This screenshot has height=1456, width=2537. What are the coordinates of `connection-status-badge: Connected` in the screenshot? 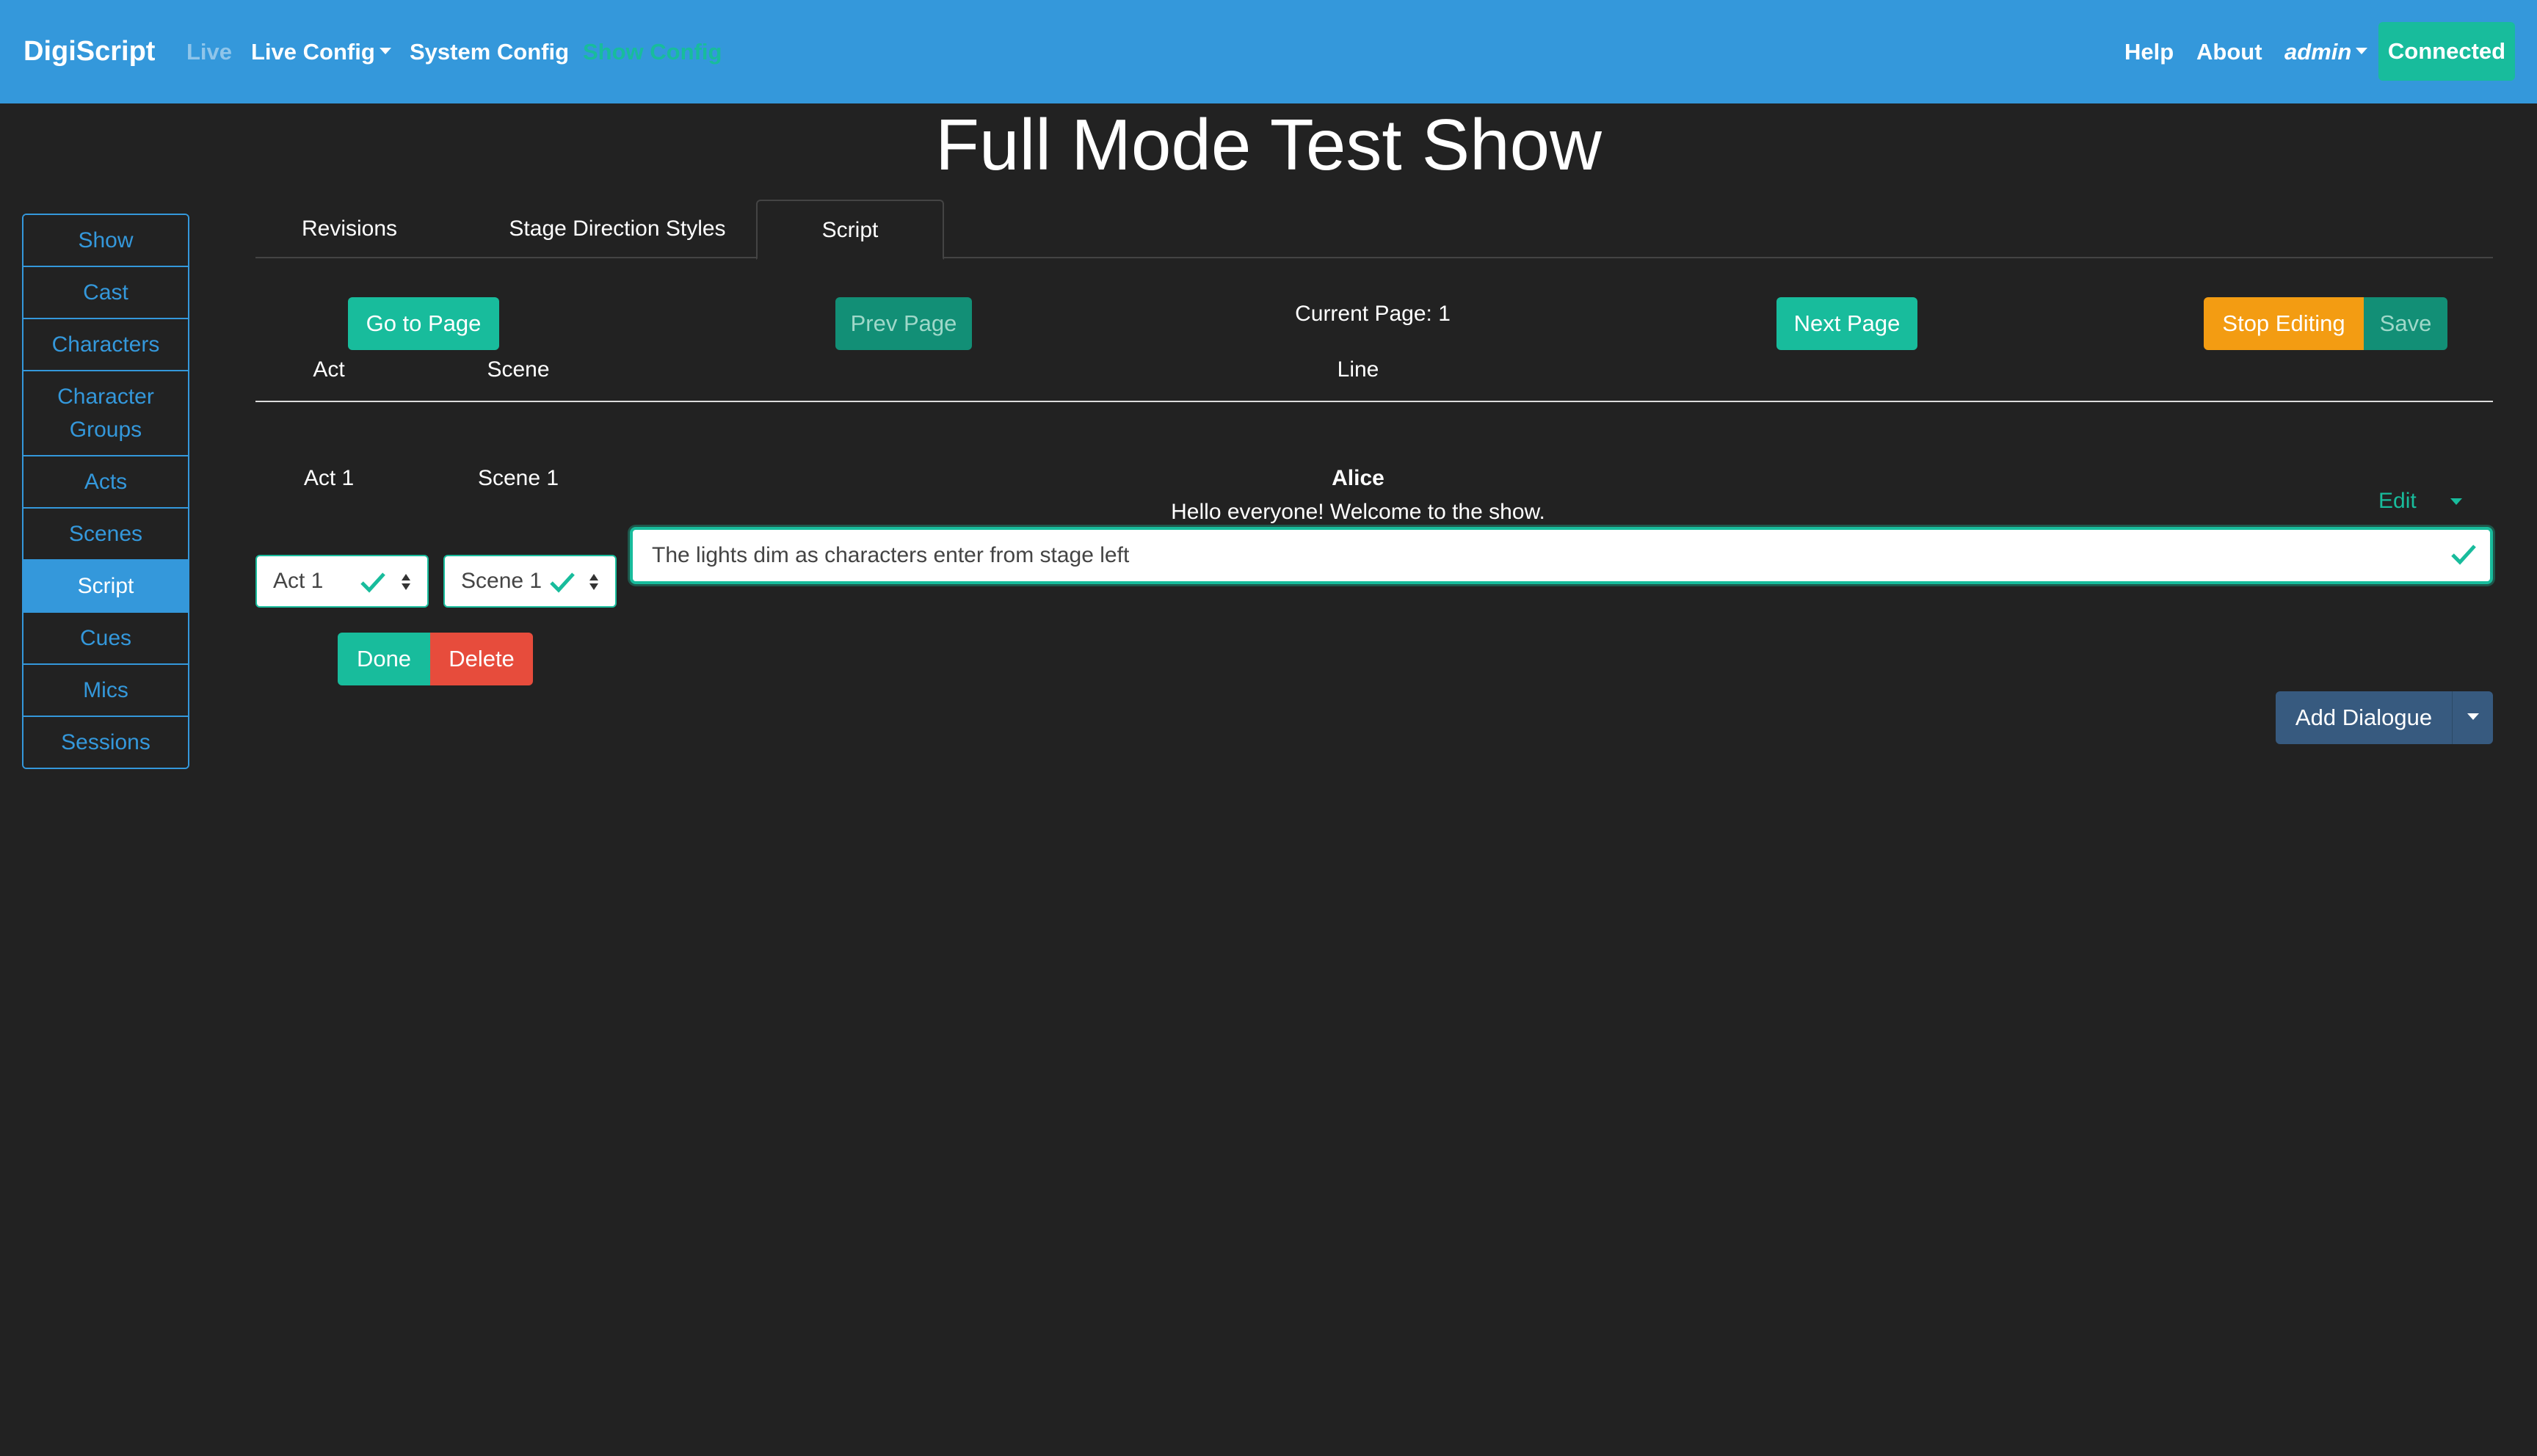 It's located at (2446, 51).